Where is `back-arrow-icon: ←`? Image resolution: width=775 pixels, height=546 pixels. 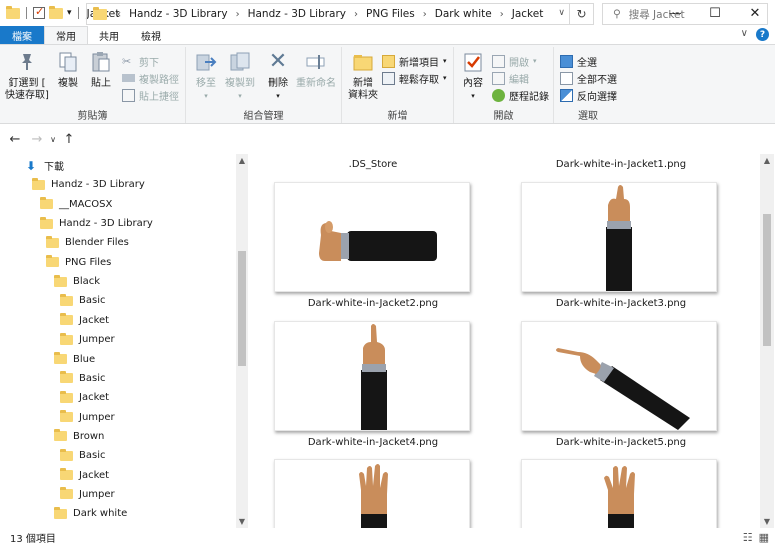
back-arrow-icon: ← is located at coordinates (15, 139).